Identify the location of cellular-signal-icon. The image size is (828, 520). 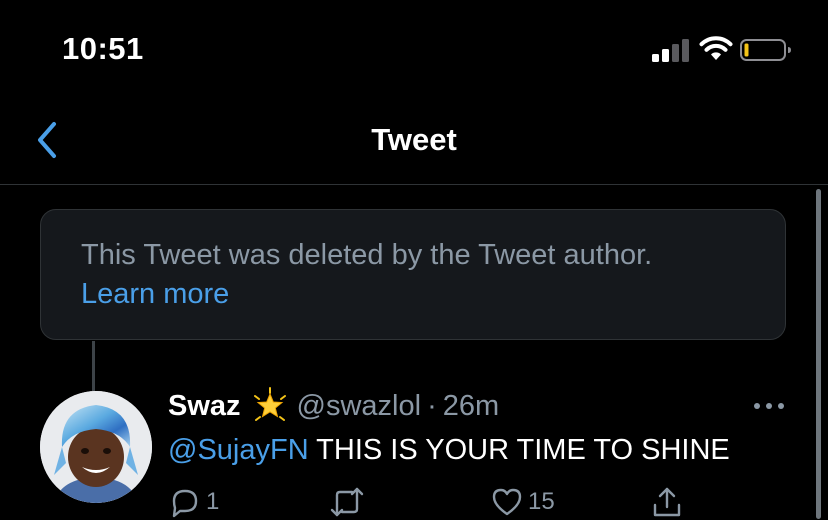
(672, 50).